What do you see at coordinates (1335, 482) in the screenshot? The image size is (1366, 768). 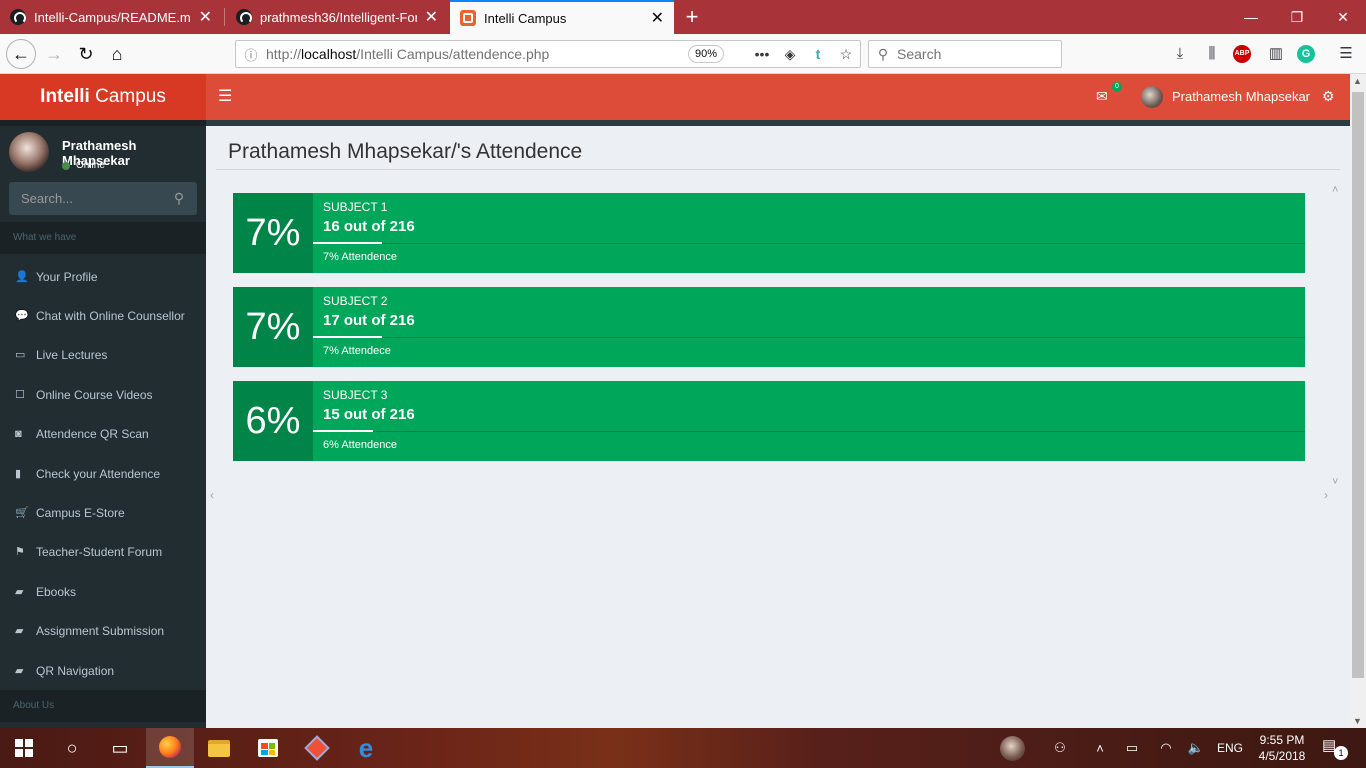 I see `inner-scroll-down-icon: ˅` at bounding box center [1335, 482].